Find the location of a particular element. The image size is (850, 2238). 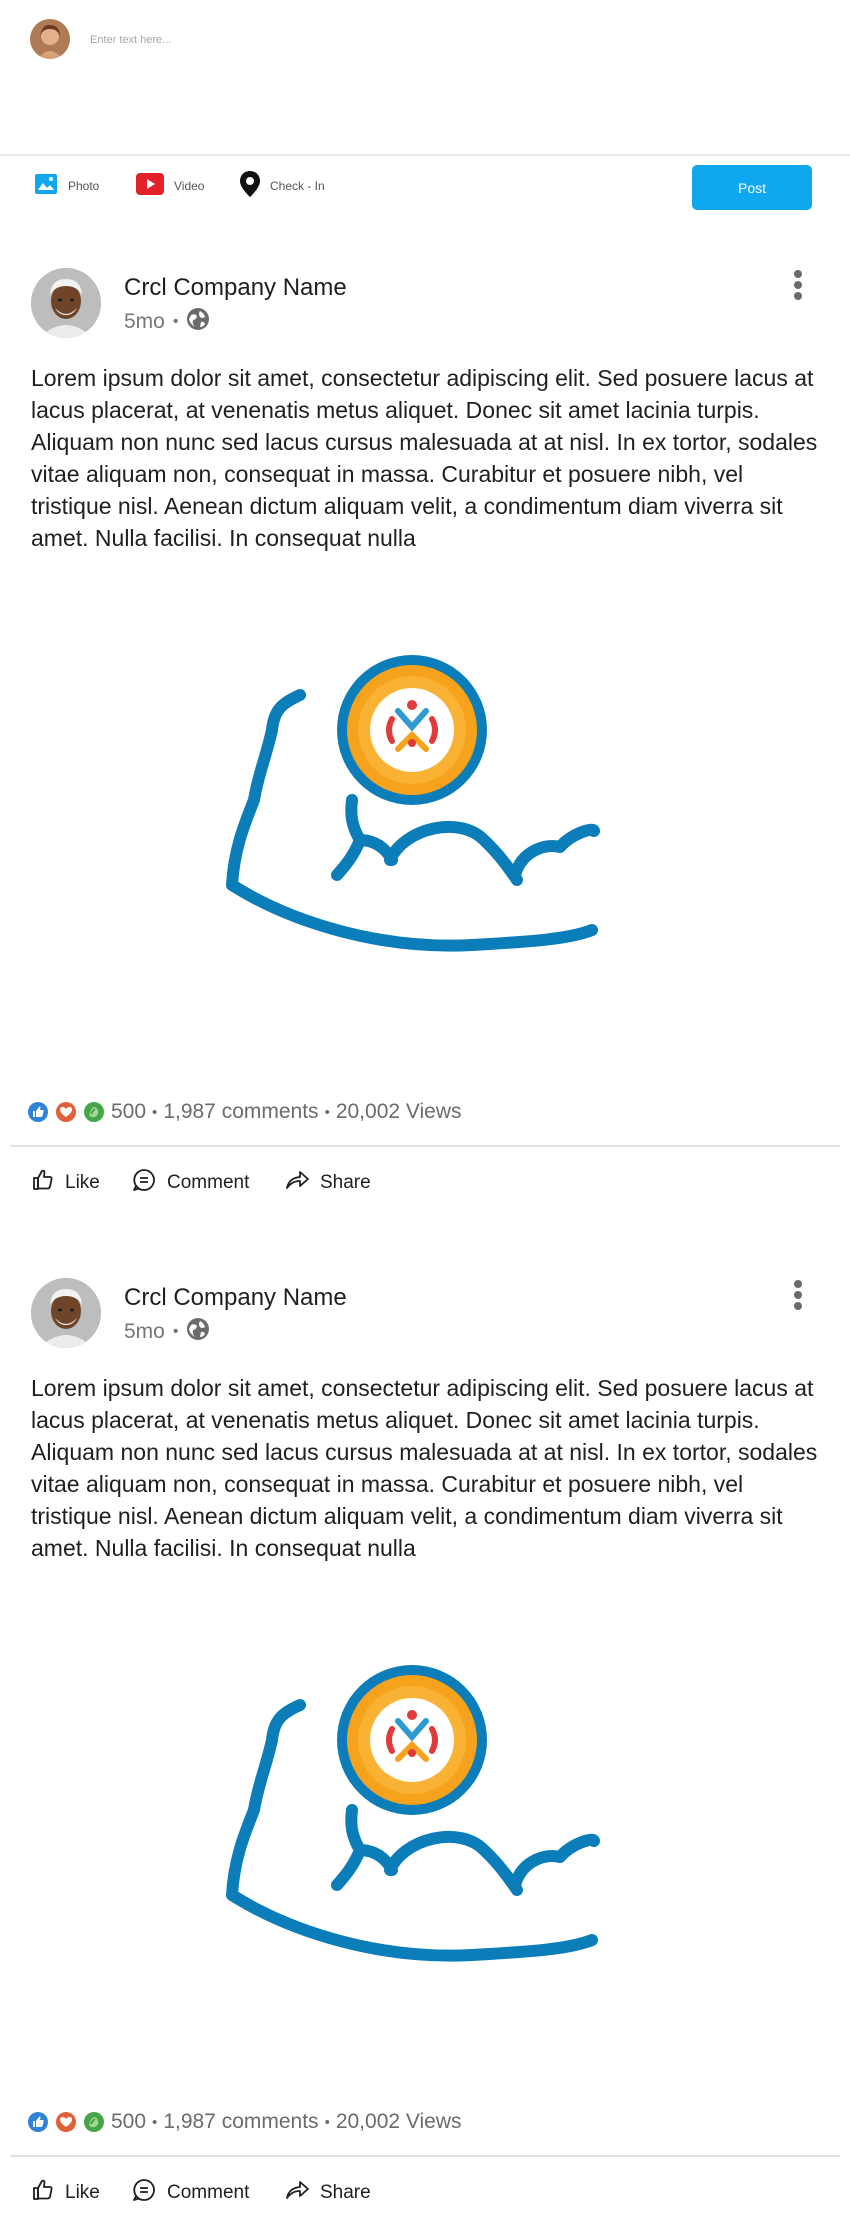

share-button: Share is located at coordinates (327, 2193).